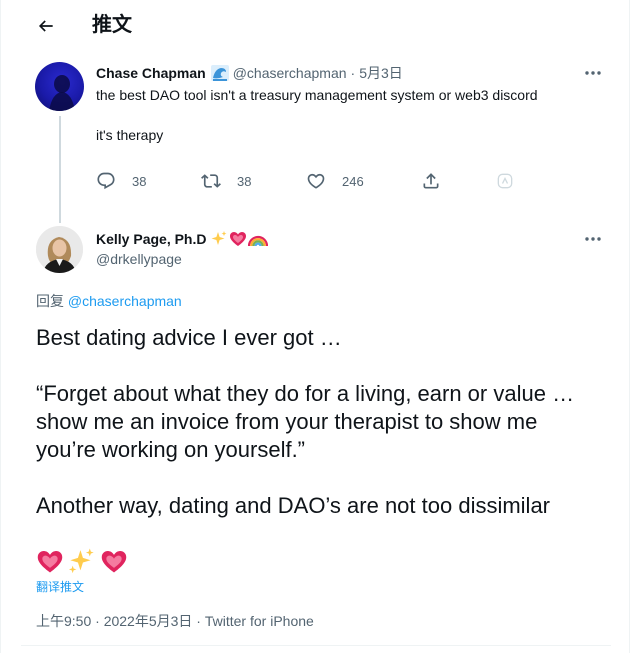 The width and height of the screenshot is (630, 653). What do you see at coordinates (151, 239) in the screenshot?
I see `tweet2-display-name: Kelly Page, Ph.D` at bounding box center [151, 239].